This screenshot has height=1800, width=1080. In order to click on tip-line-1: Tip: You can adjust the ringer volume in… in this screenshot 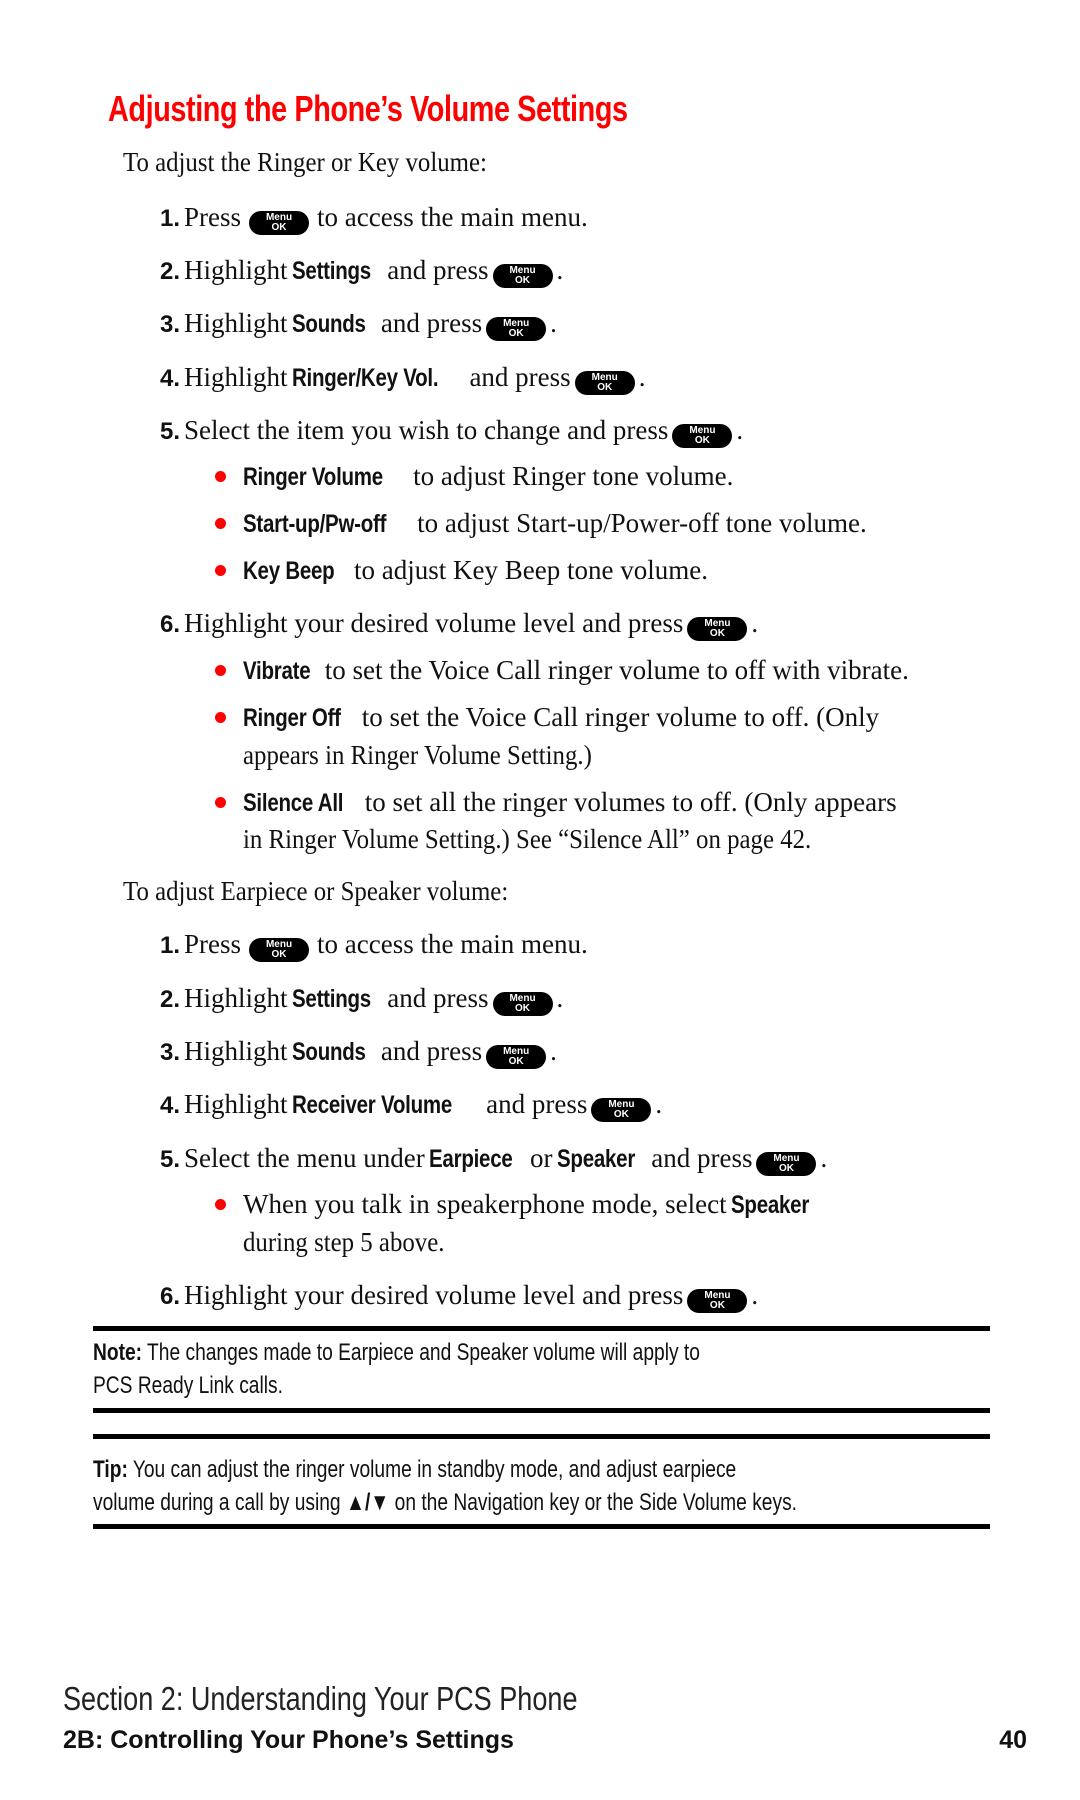, I will do `click(414, 1469)`.